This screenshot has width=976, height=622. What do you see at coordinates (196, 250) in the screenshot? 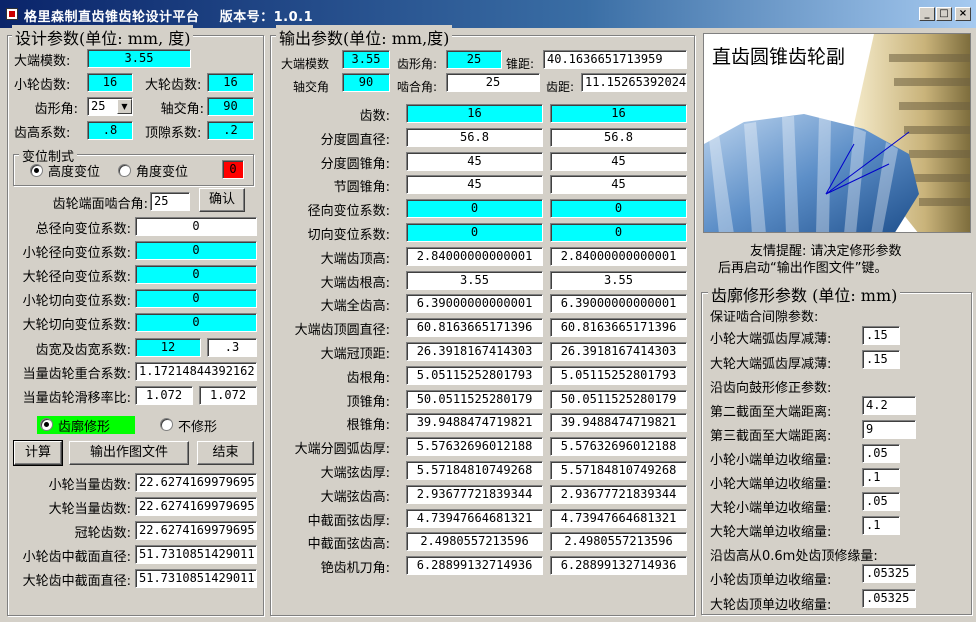
I see `x1-input: 0` at bounding box center [196, 250].